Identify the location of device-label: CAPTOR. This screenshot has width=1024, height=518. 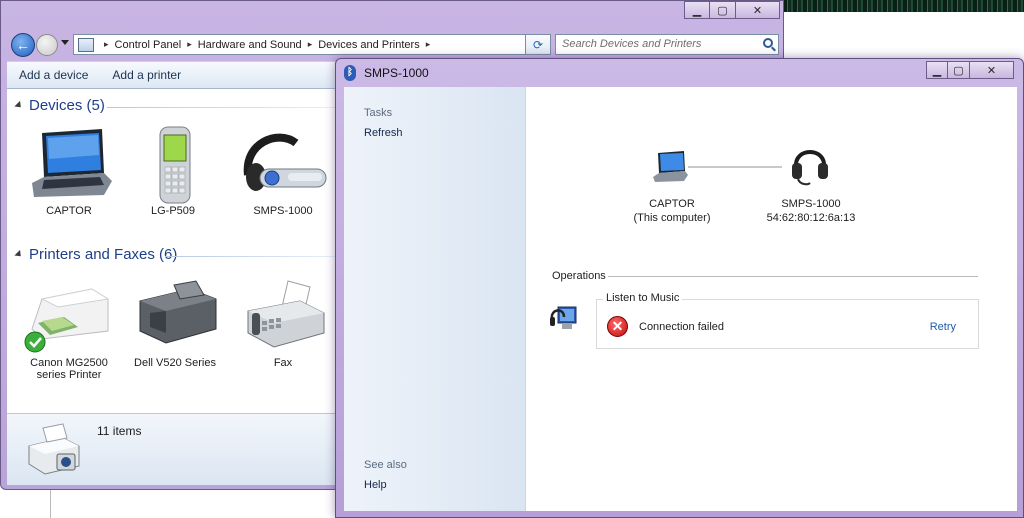
(69, 211).